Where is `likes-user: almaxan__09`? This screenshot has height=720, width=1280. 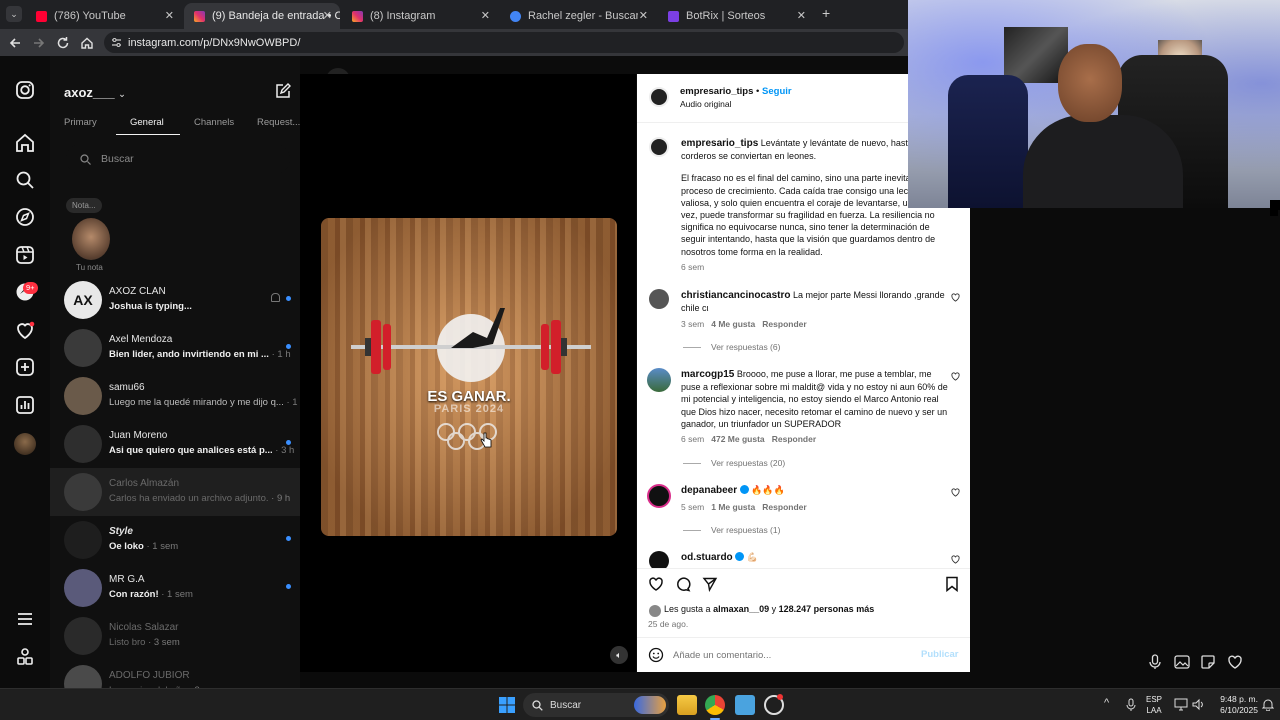
likes-user: almaxan__09 is located at coordinates (741, 609).